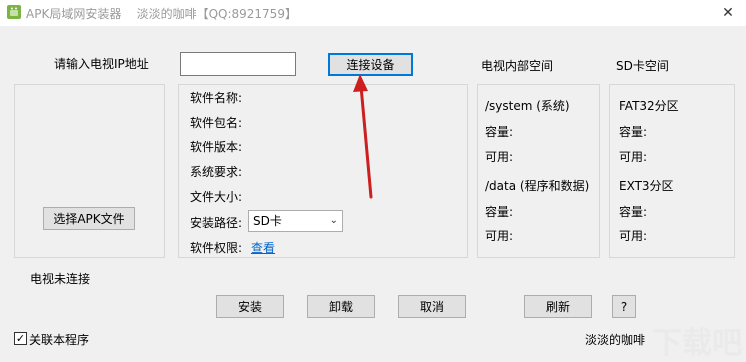 The height and width of the screenshot is (362, 746). I want to click on close-icon: ✕, so click(728, 13).